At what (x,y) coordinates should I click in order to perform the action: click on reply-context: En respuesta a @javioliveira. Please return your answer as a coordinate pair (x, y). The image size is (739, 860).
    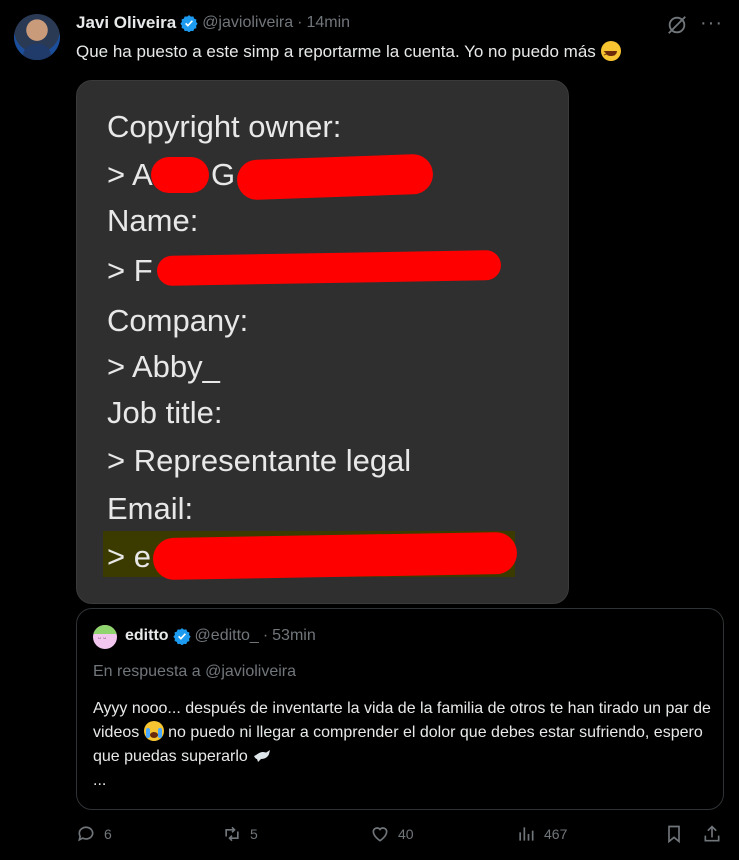
    Looking at the image, I should click on (195, 671).